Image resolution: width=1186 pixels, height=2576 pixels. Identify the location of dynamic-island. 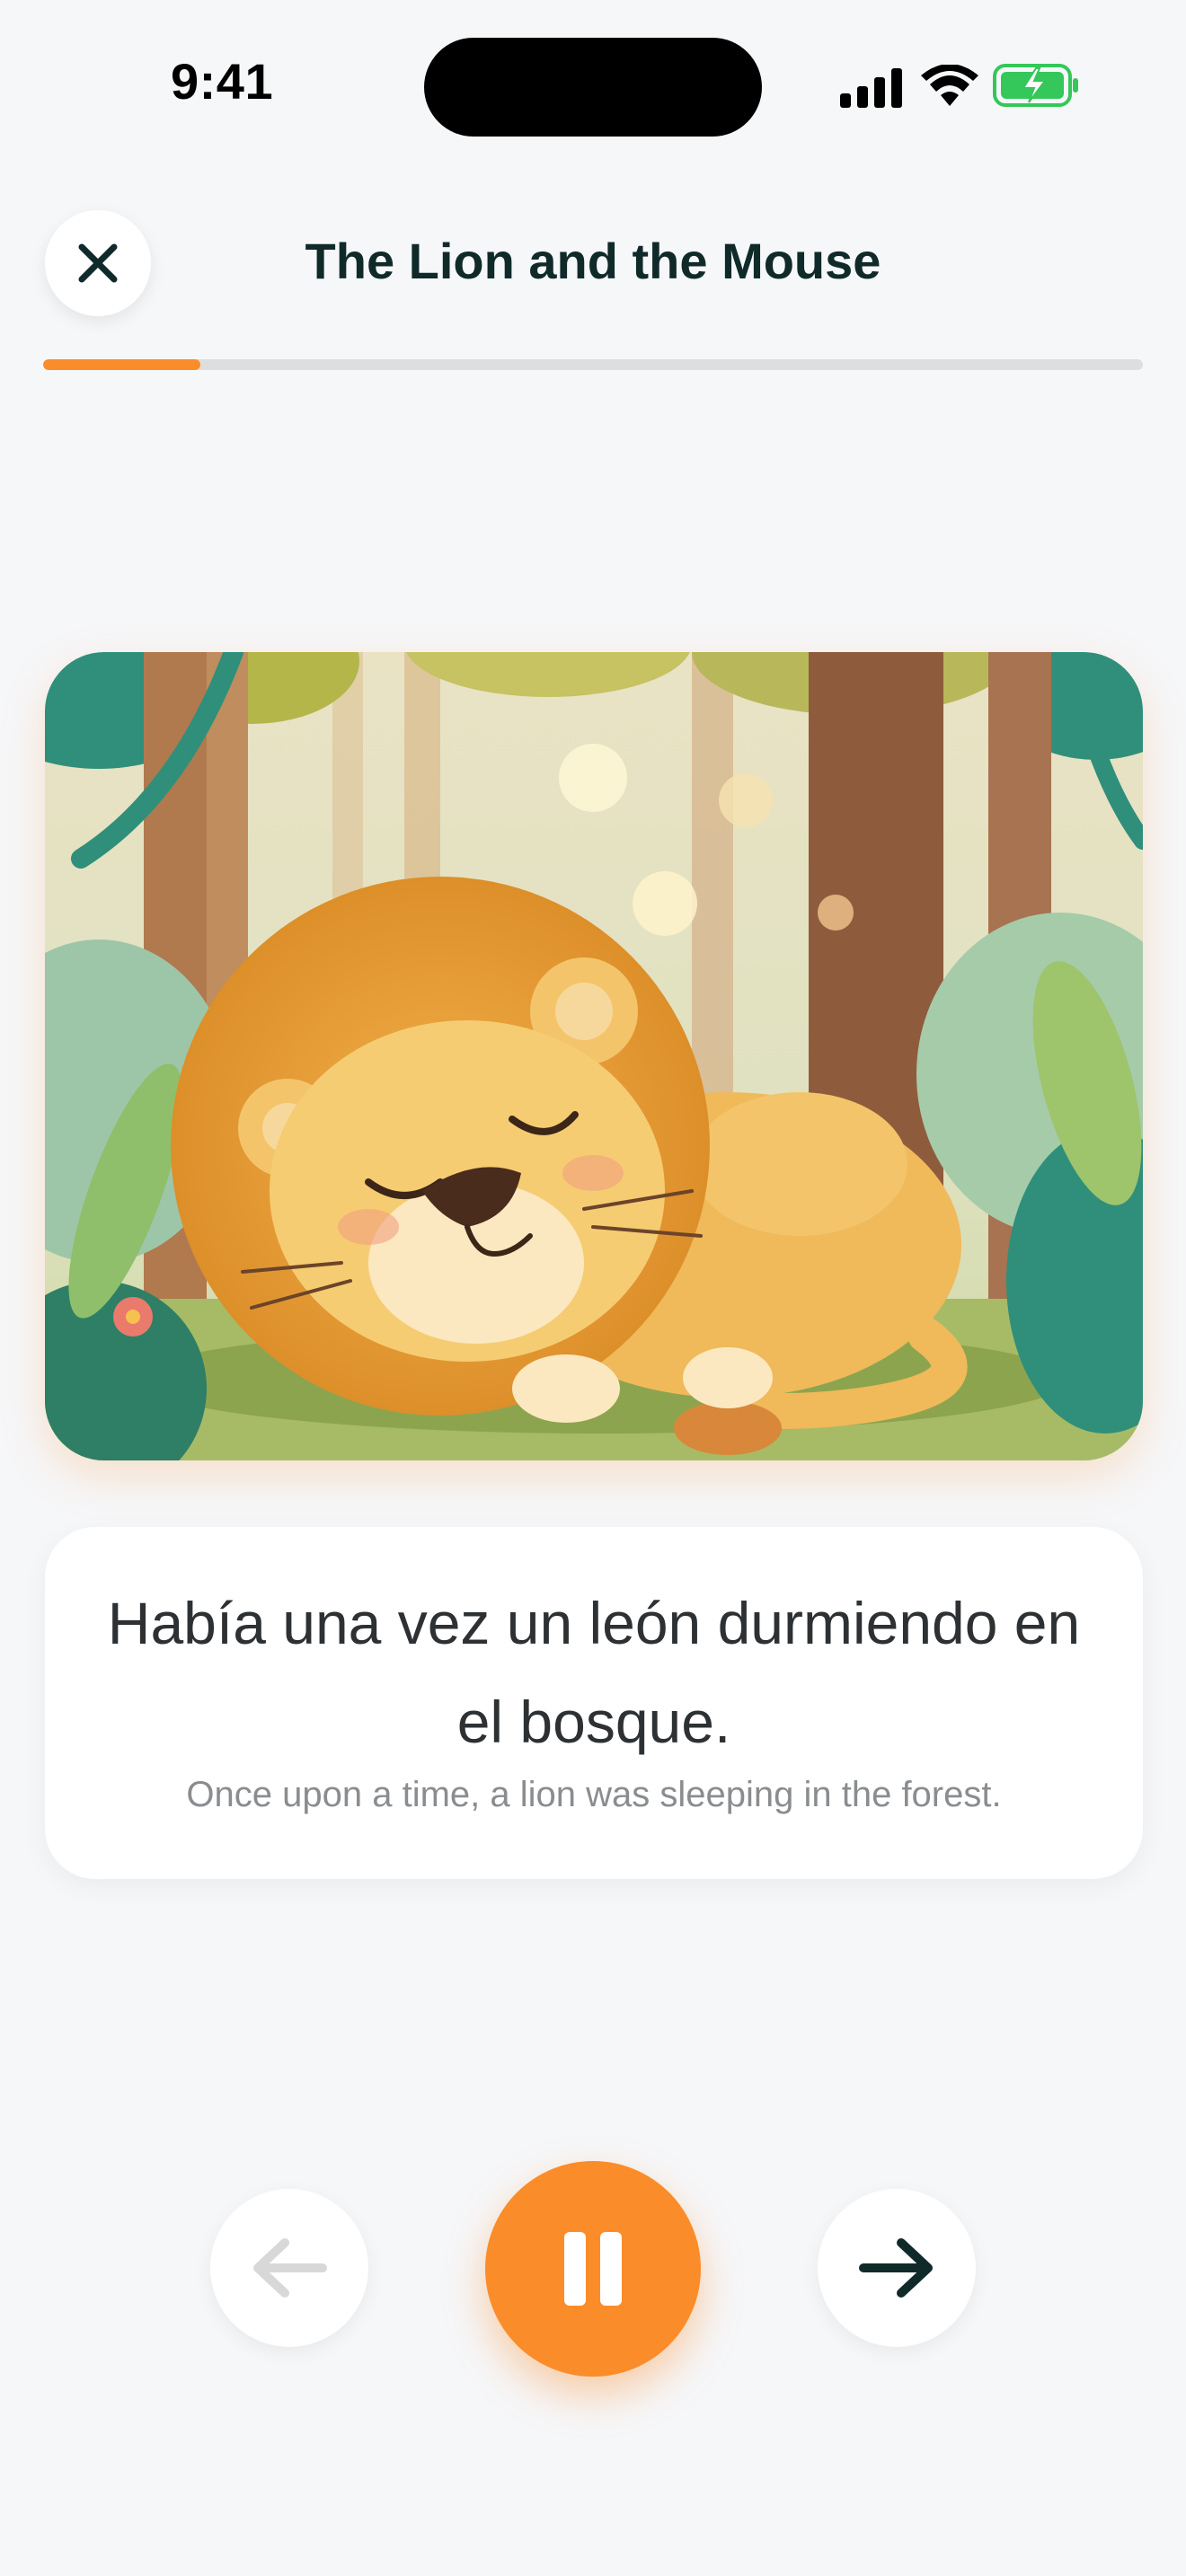
(593, 87).